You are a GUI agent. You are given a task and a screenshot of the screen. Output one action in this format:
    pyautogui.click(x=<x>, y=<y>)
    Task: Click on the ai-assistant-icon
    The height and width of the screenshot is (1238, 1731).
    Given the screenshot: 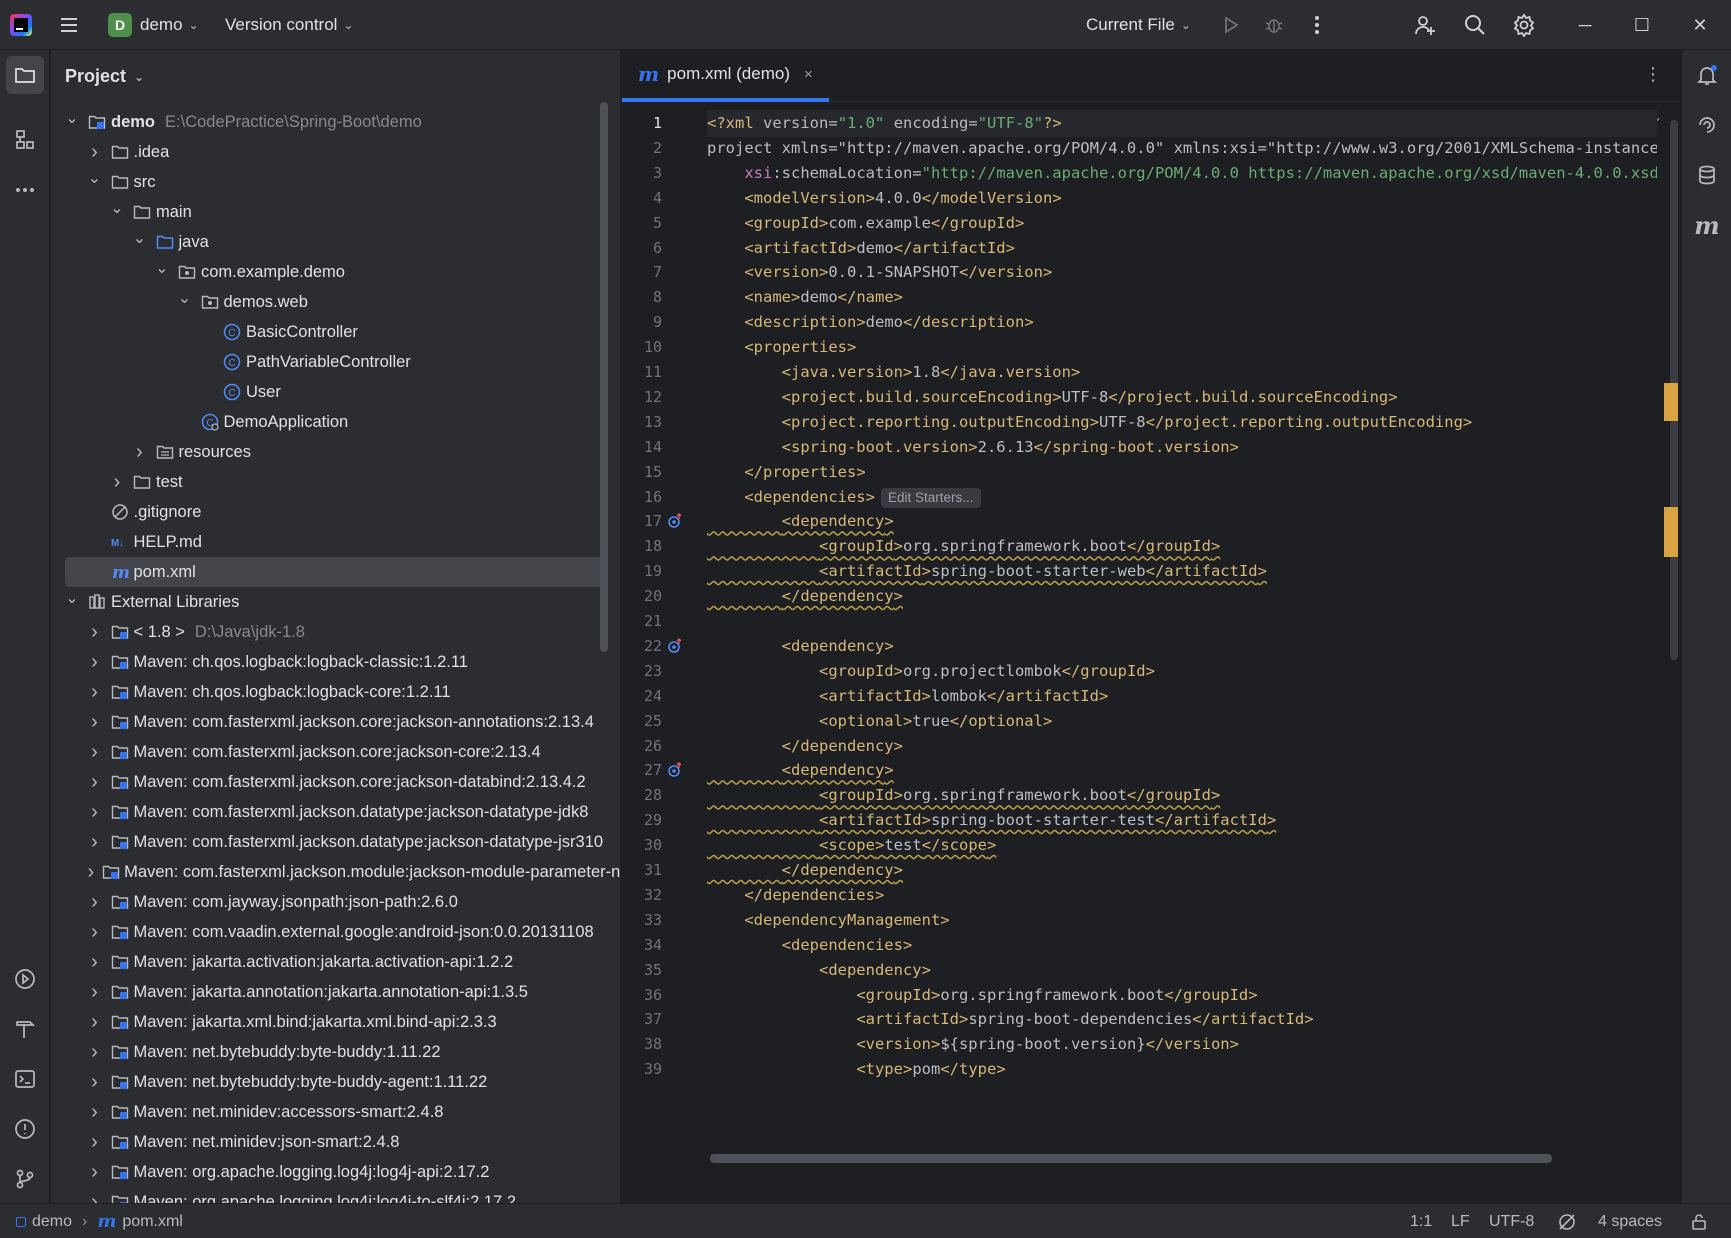 What is the action you would take?
    pyautogui.click(x=1707, y=125)
    